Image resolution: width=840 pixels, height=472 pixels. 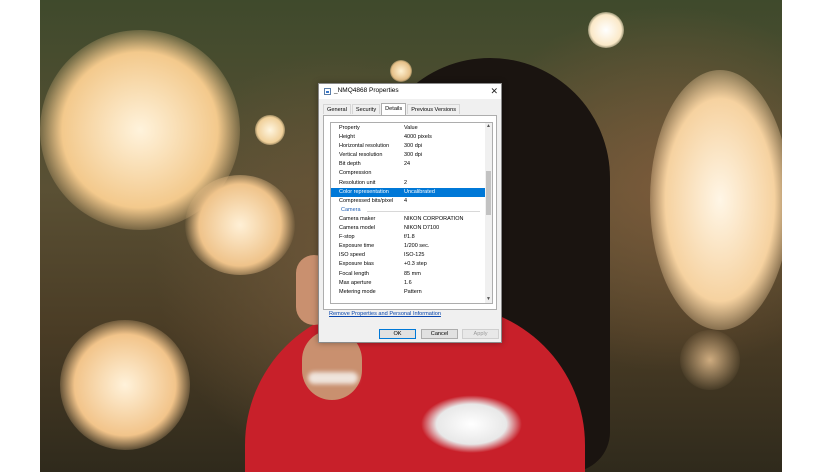 I want to click on list-item: Exposure time 1/200 sec., so click(x=408, y=246).